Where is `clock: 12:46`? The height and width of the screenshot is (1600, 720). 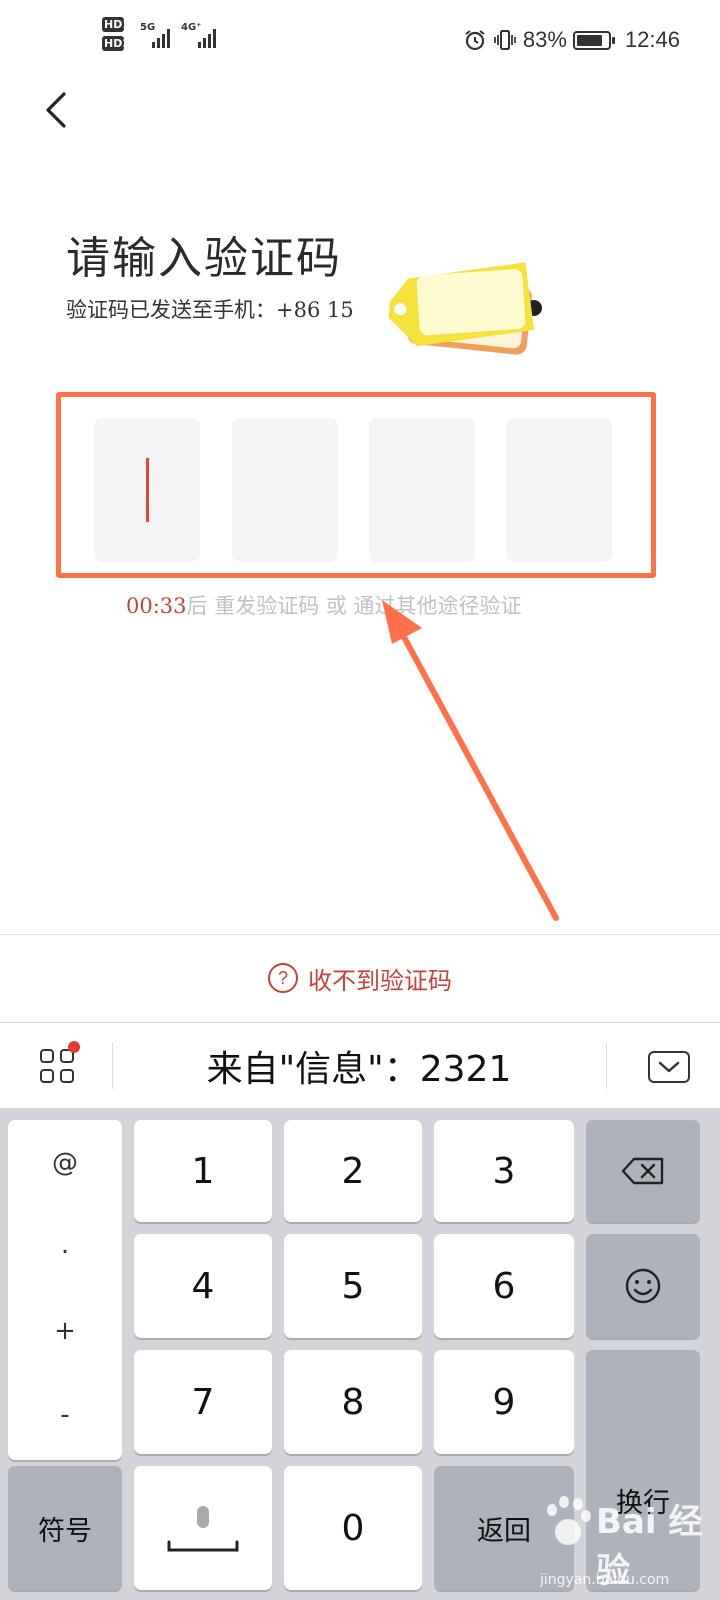
clock: 12:46 is located at coordinates (652, 39).